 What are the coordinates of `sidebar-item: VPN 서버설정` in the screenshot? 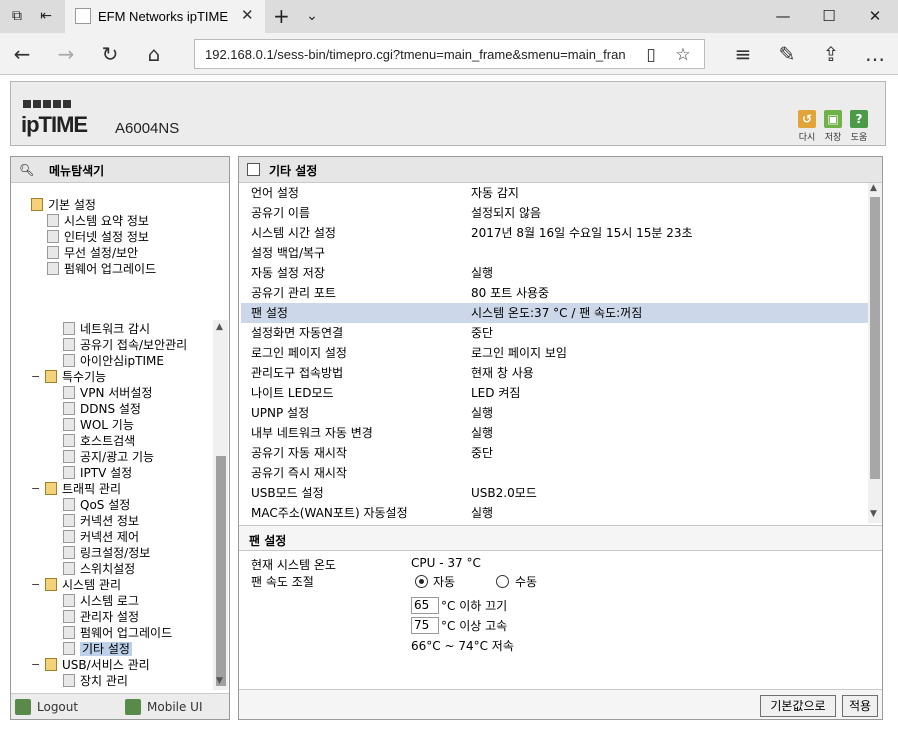 It's located at (107, 393).